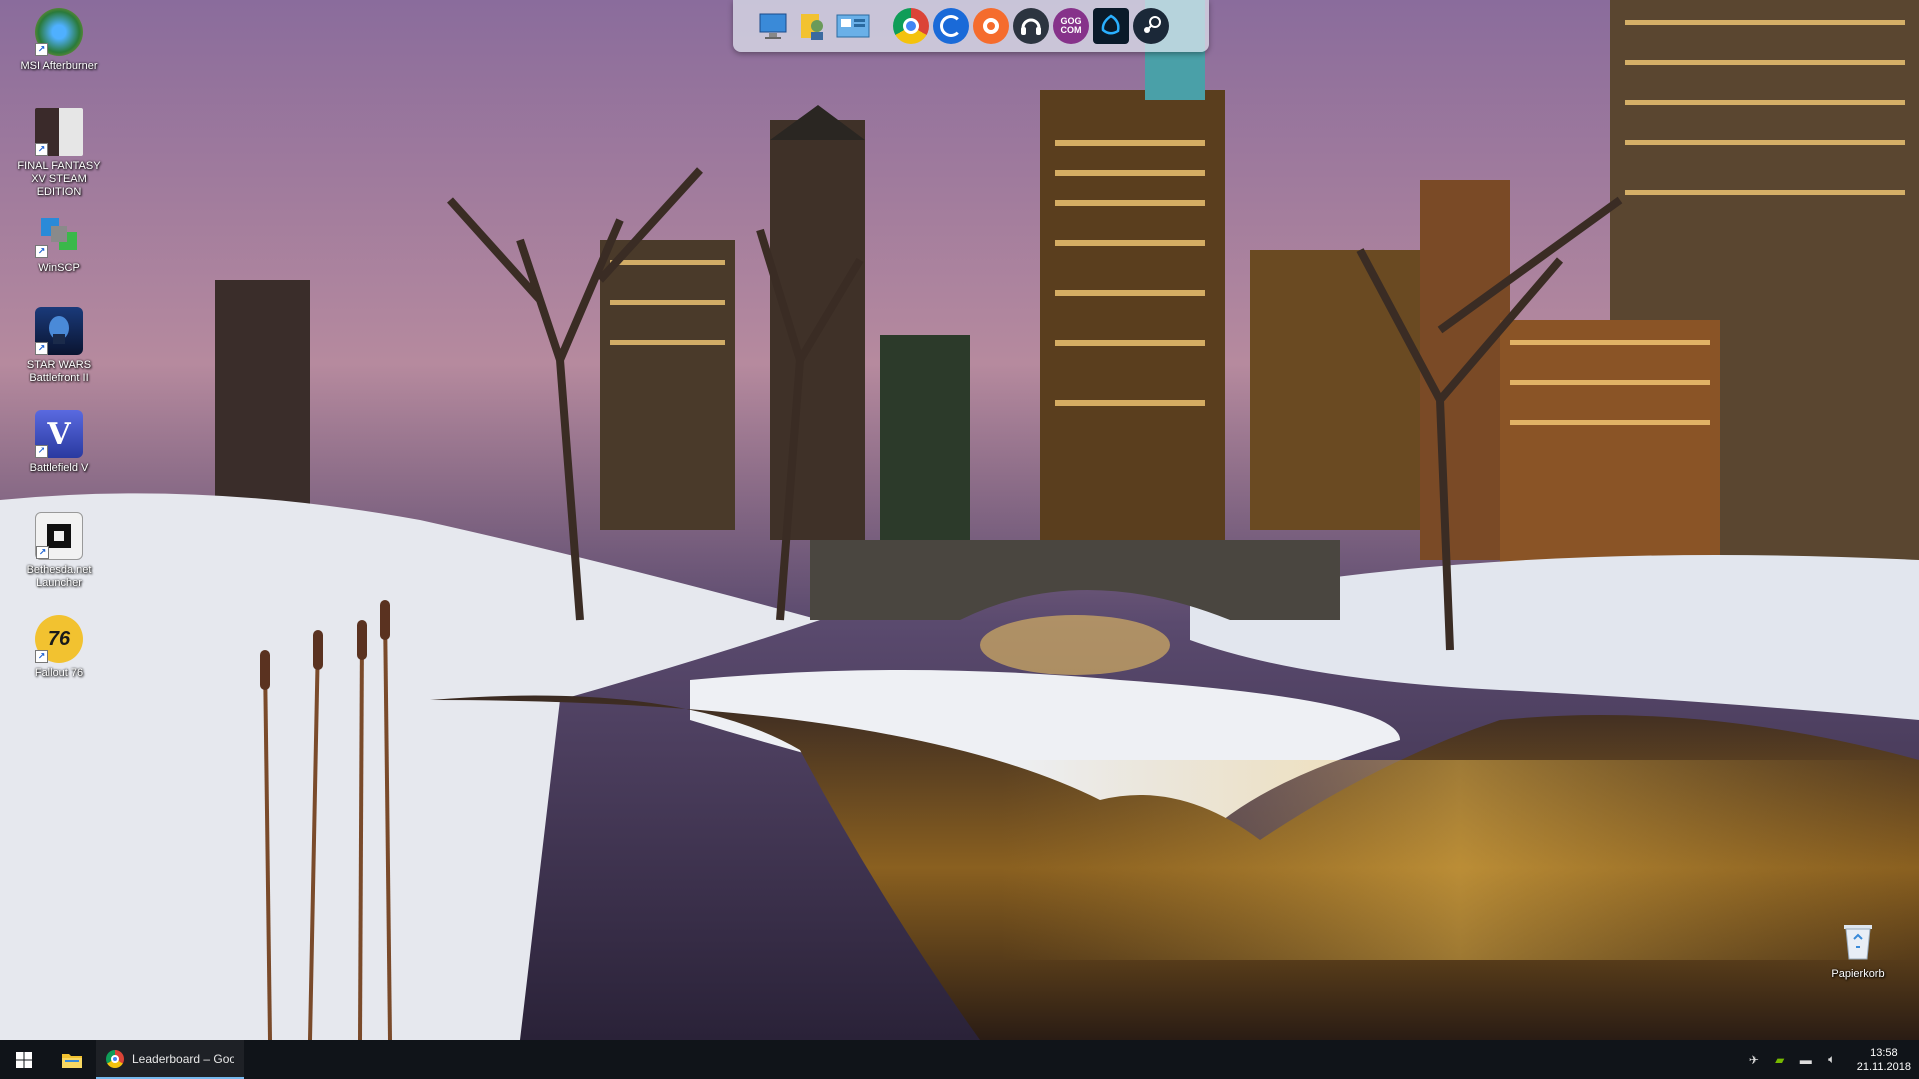  Describe the element at coordinates (1806, 1060) in the screenshot. I see `tray-overflow-icon: ▬` at that location.